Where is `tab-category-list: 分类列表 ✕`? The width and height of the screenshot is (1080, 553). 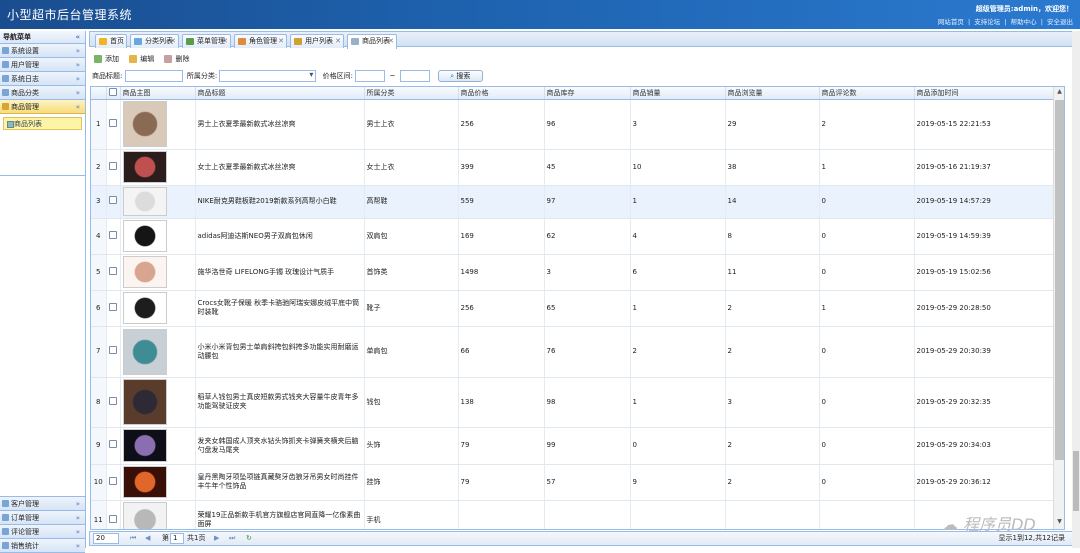 tab-category-list: 分类列表 ✕ is located at coordinates (154, 41).